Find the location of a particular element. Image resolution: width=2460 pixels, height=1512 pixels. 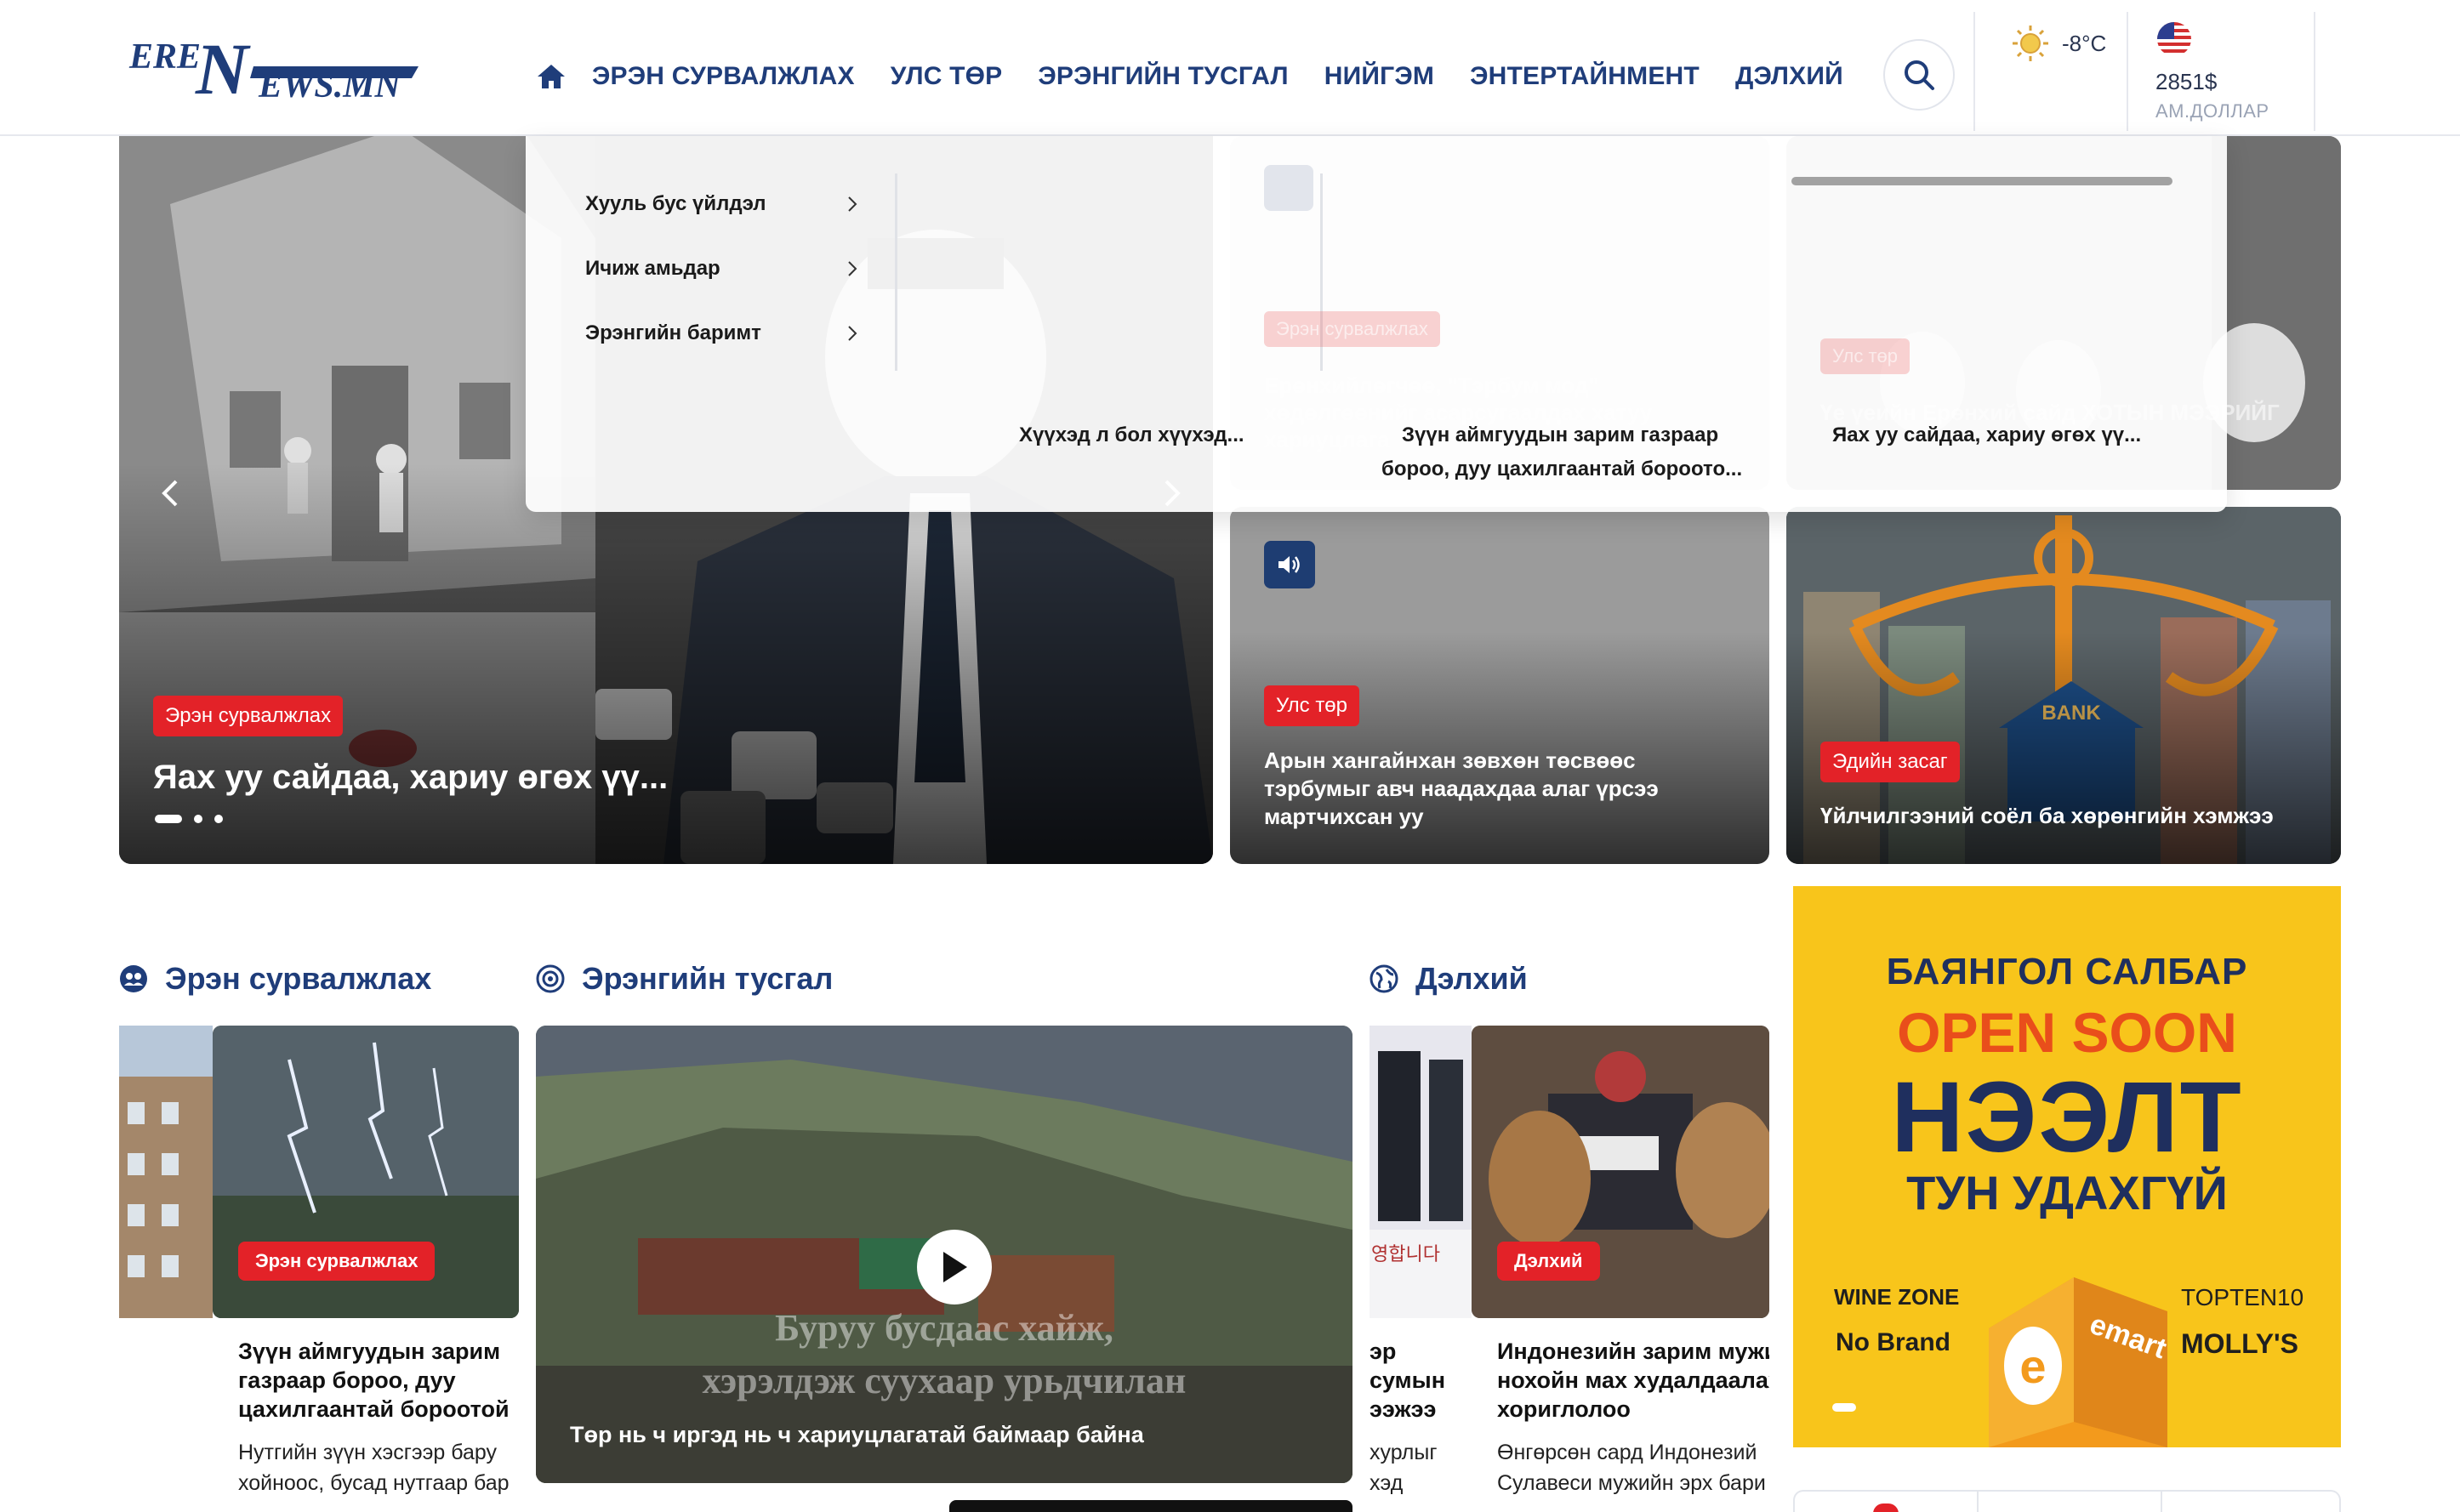

widget-icon is located at coordinates (1886, 1507).